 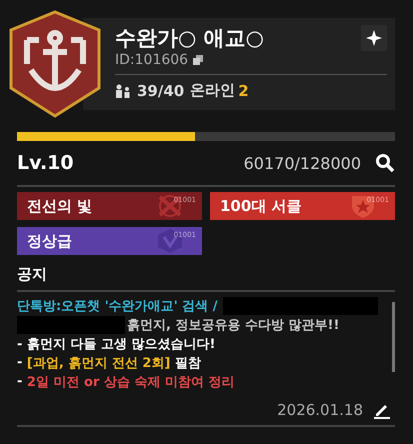 I want to click on level-label: Lv.10, so click(x=45, y=163).